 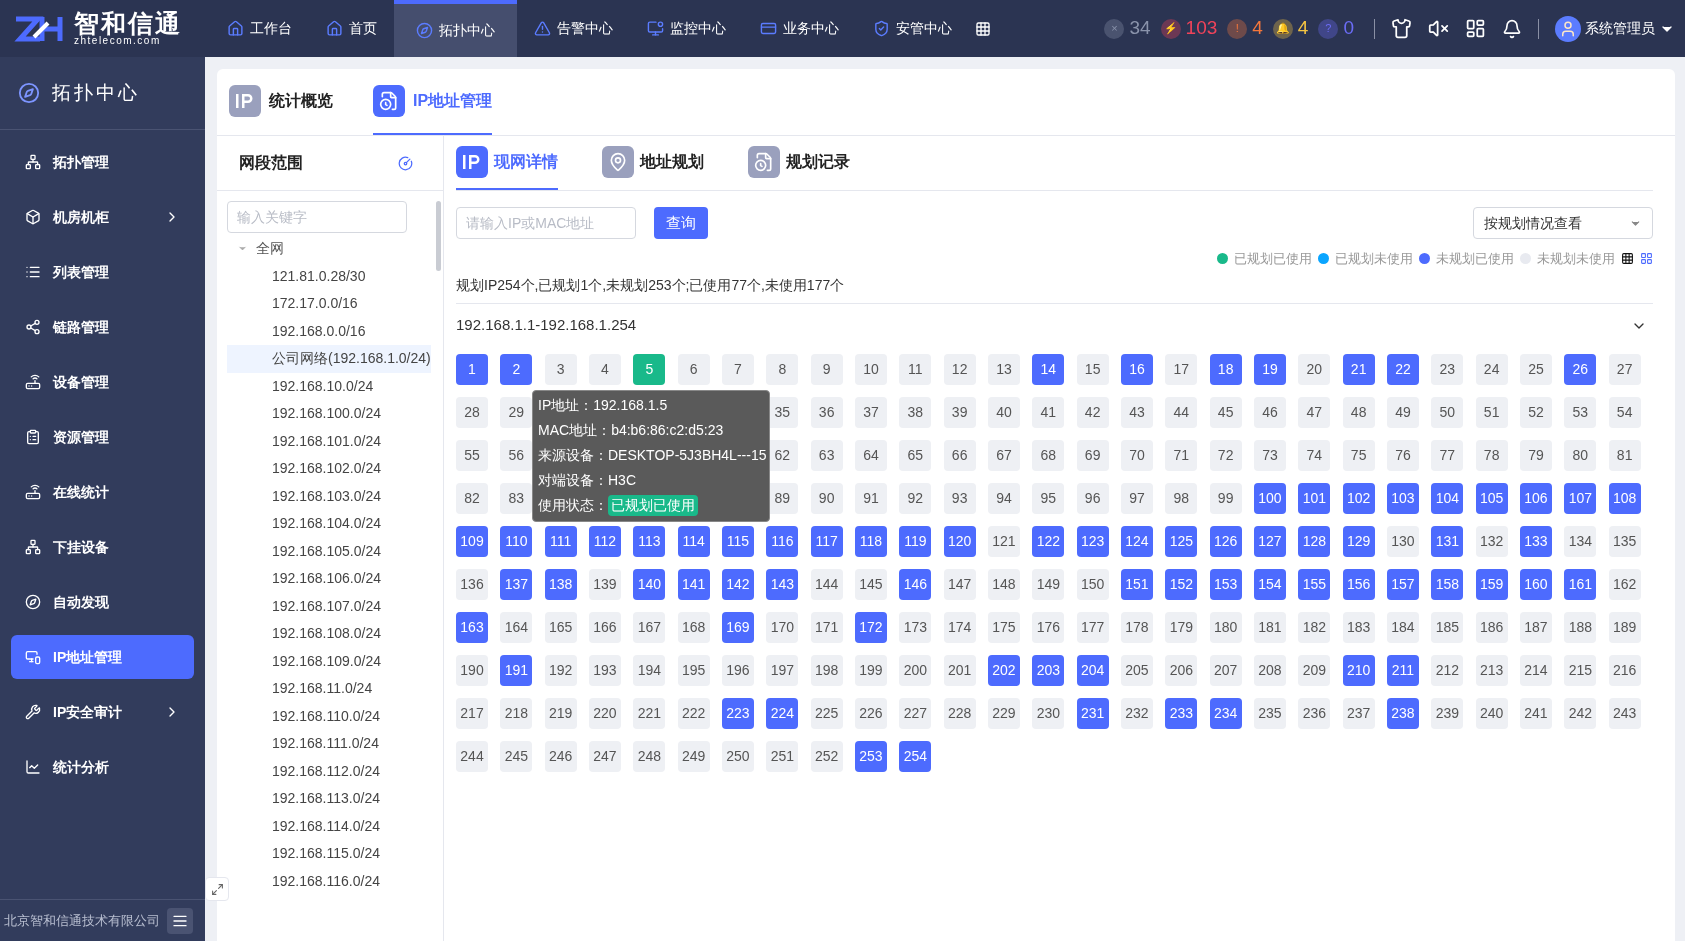 What do you see at coordinates (1181, 541) in the screenshot?
I see `ip-cell: 125` at bounding box center [1181, 541].